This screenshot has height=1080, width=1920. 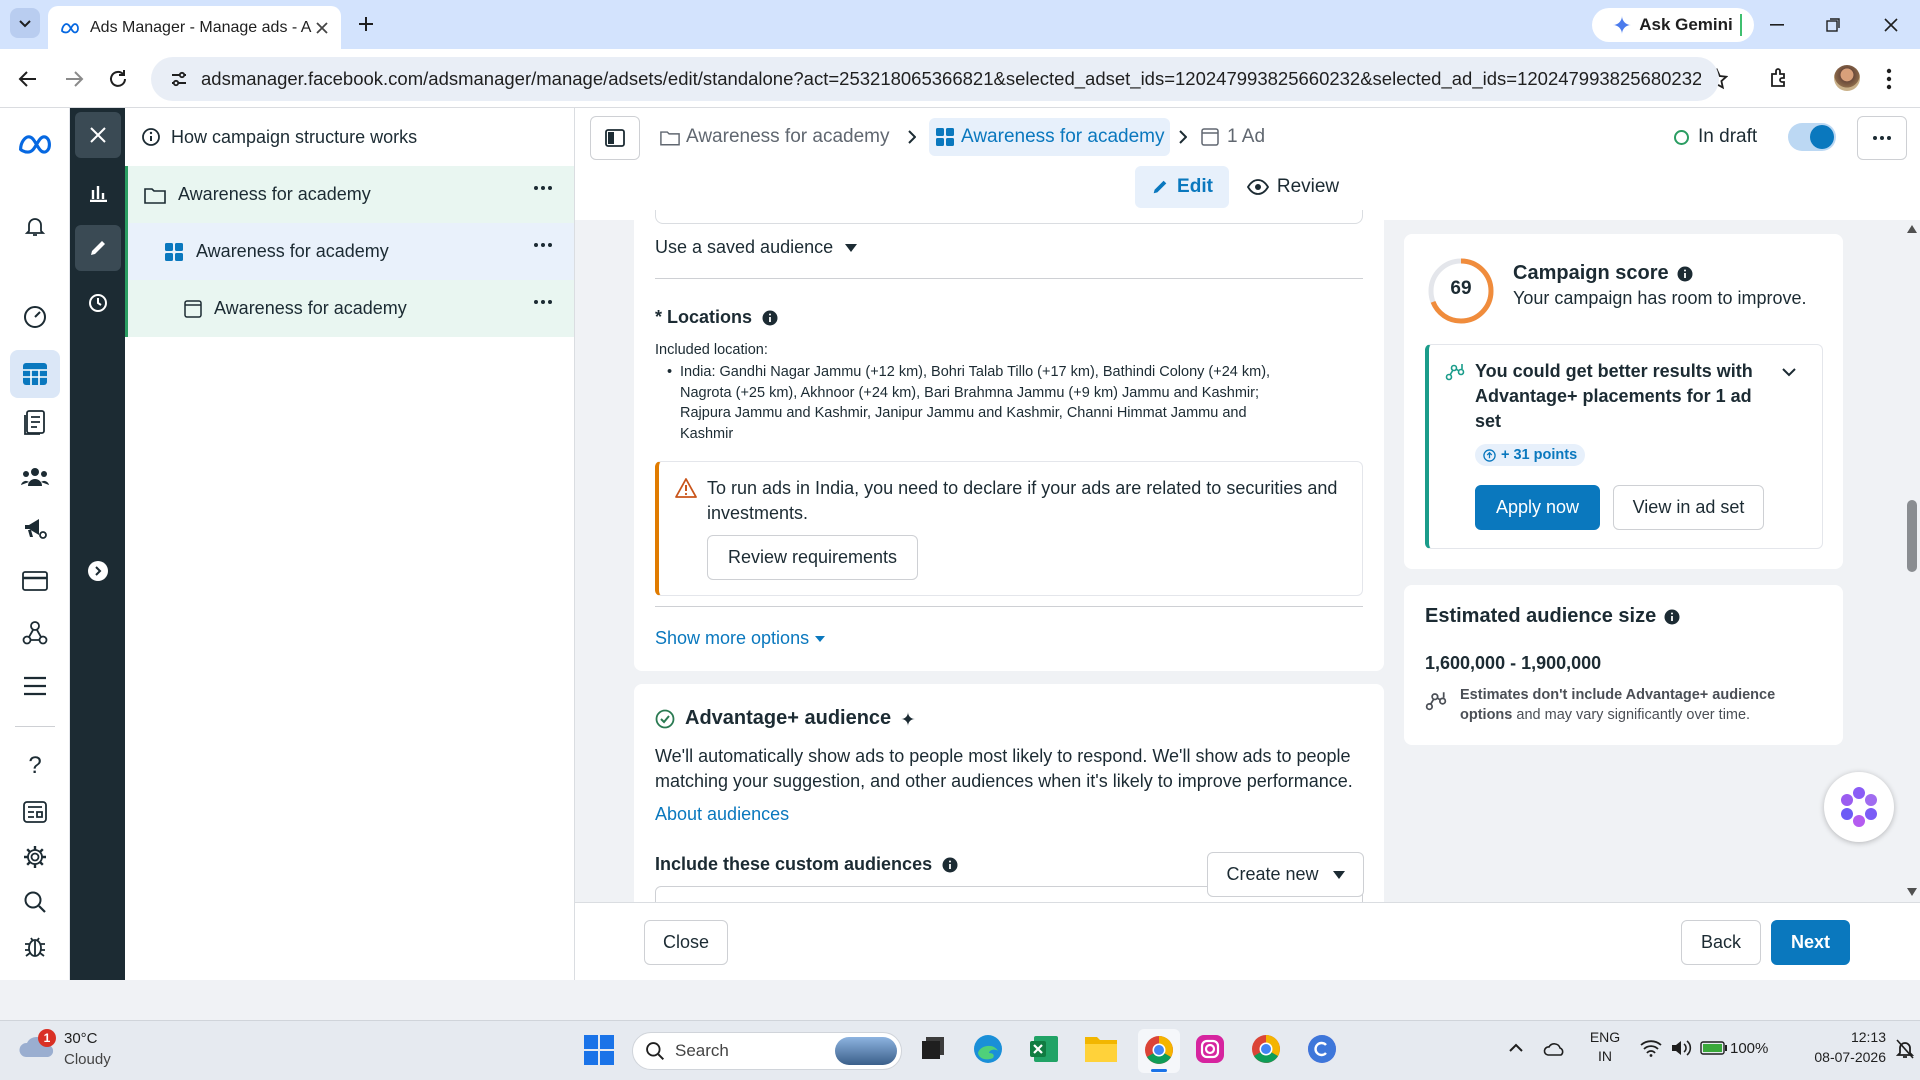 What do you see at coordinates (615, 138) in the screenshot?
I see `toggle-panel-button` at bounding box center [615, 138].